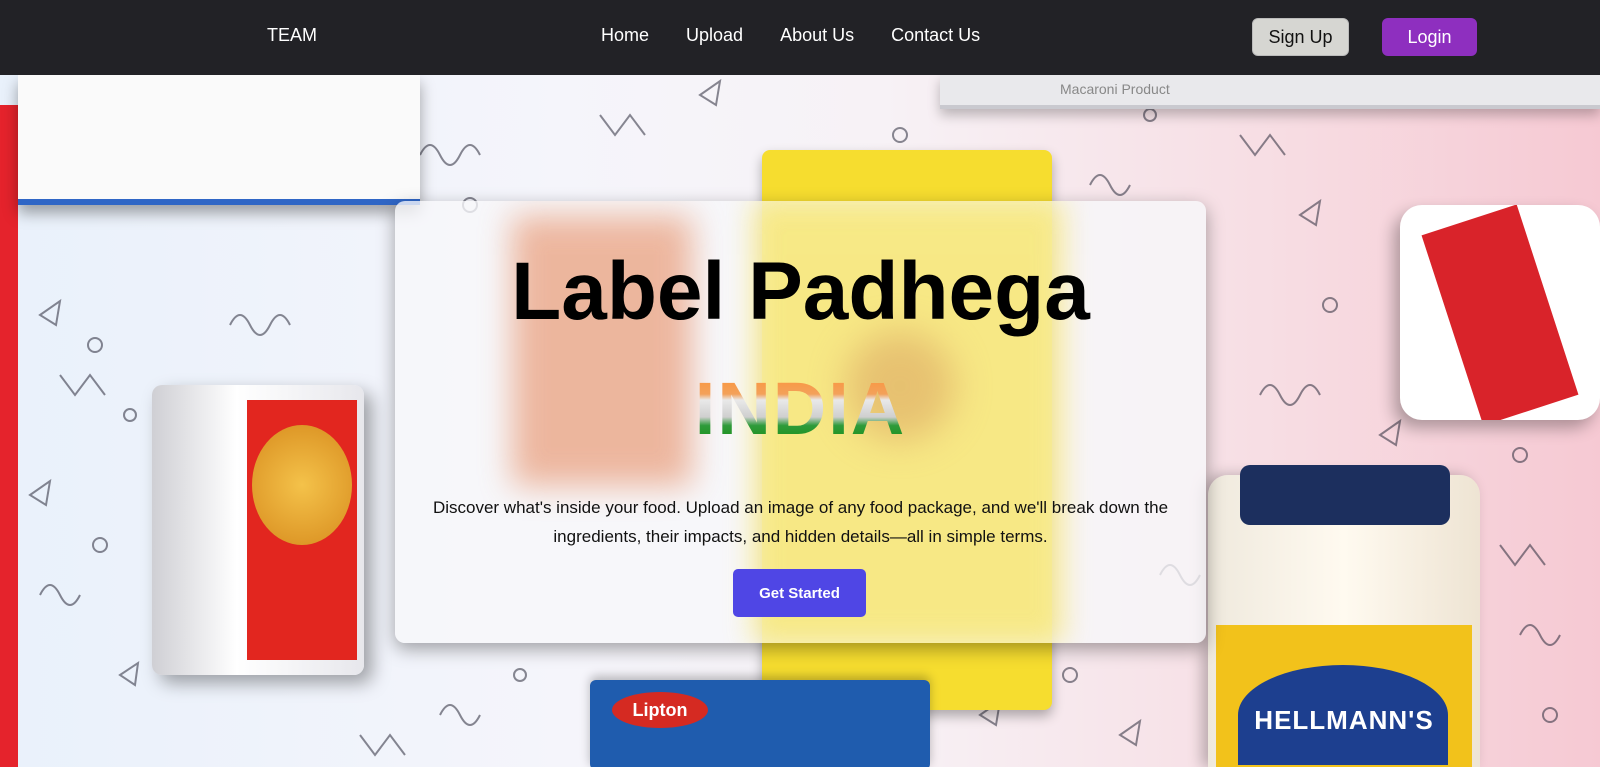 This screenshot has width=1600, height=767. What do you see at coordinates (625, 35) in the screenshot?
I see `nav-link-home: Home` at bounding box center [625, 35].